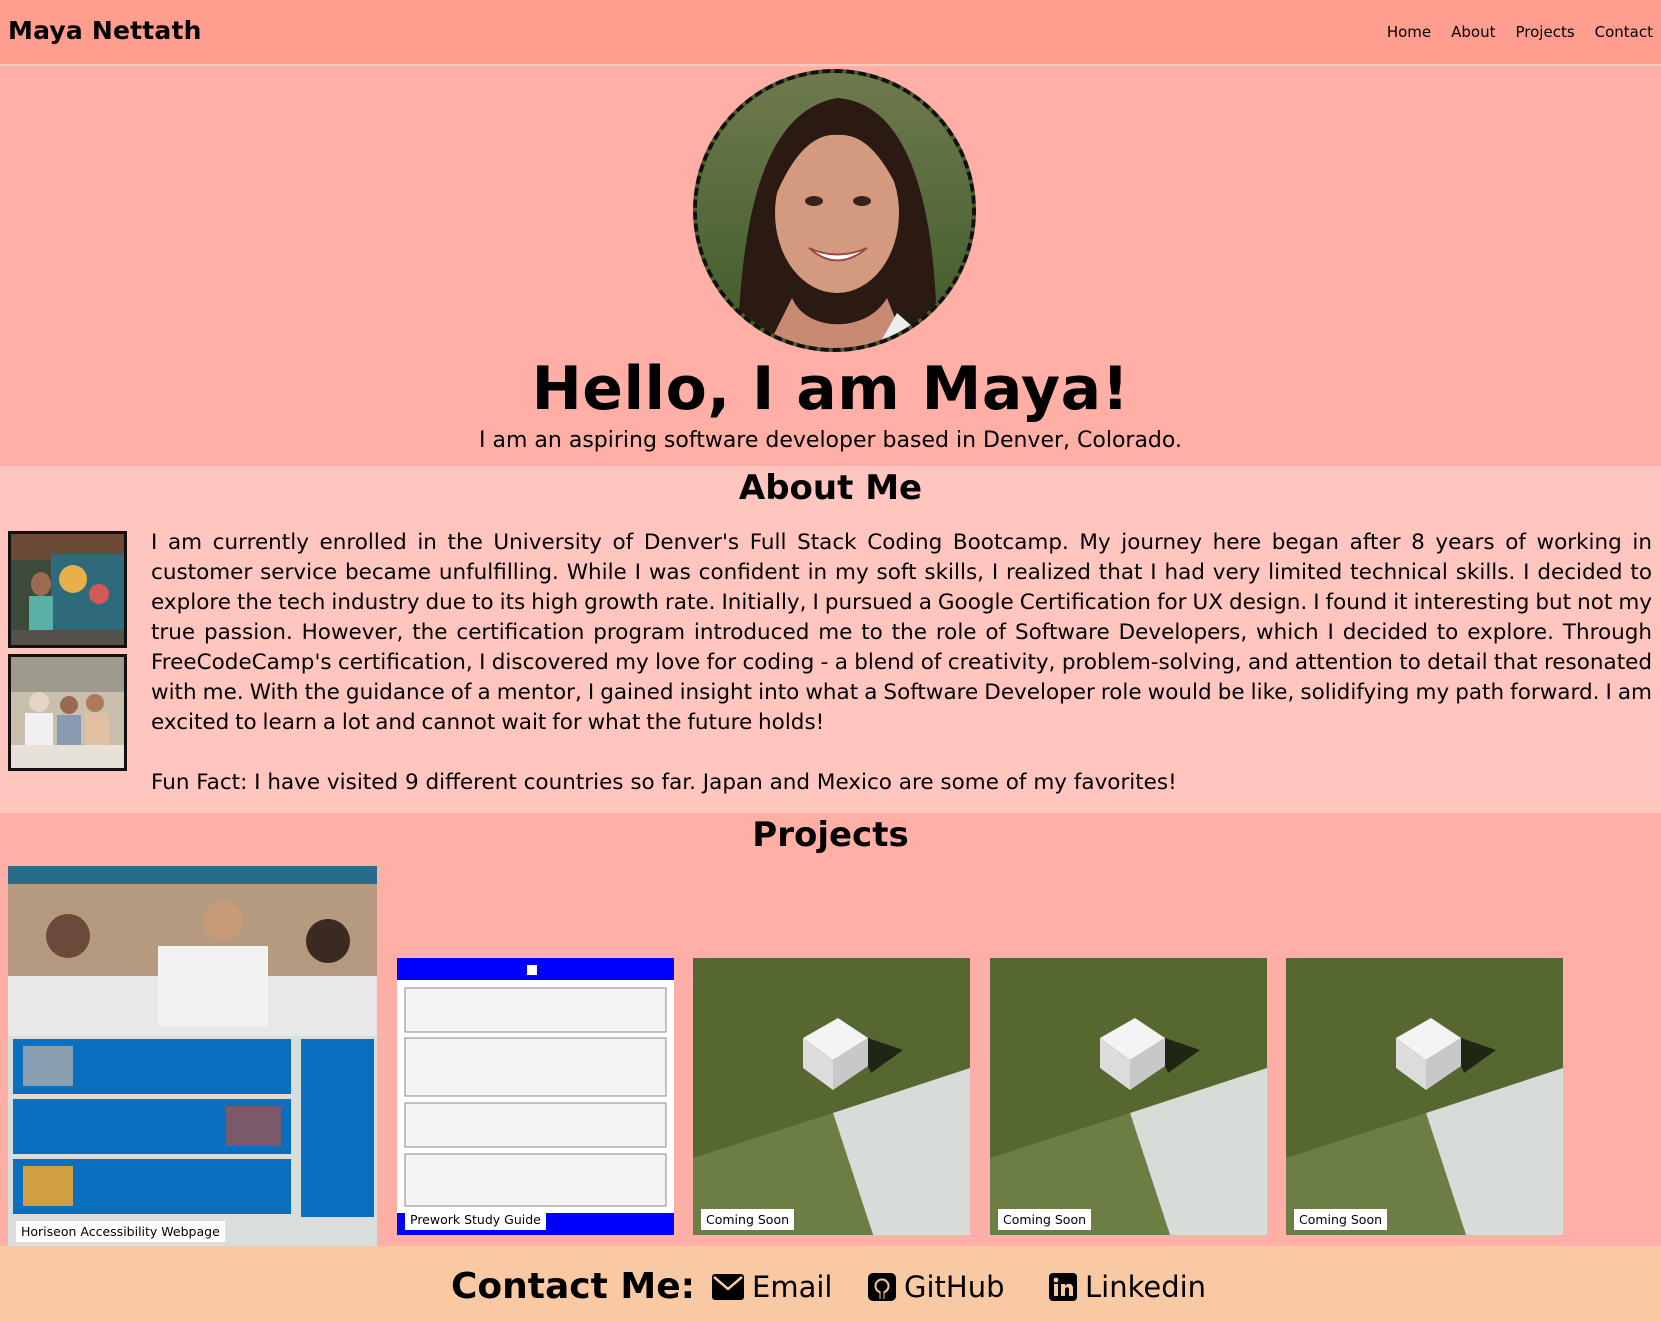 Image resolution: width=1661 pixels, height=1322 pixels. What do you see at coordinates (1146, 1287) in the screenshot?
I see `linkedin-link-label: Linkedin` at bounding box center [1146, 1287].